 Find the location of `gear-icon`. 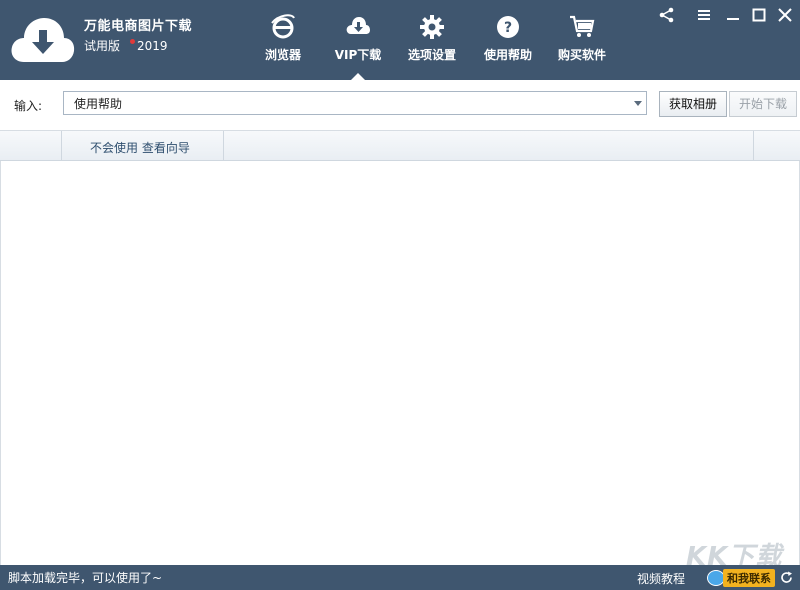

gear-icon is located at coordinates (432, 27).